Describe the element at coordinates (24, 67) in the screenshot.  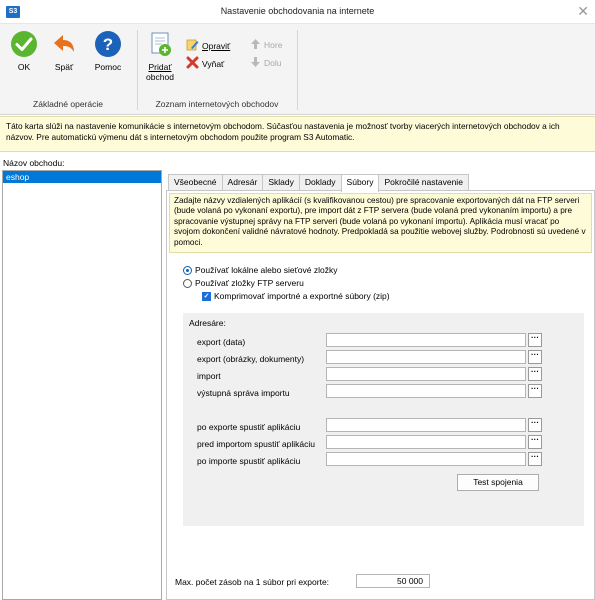
I see `ok-label: OK` at that location.